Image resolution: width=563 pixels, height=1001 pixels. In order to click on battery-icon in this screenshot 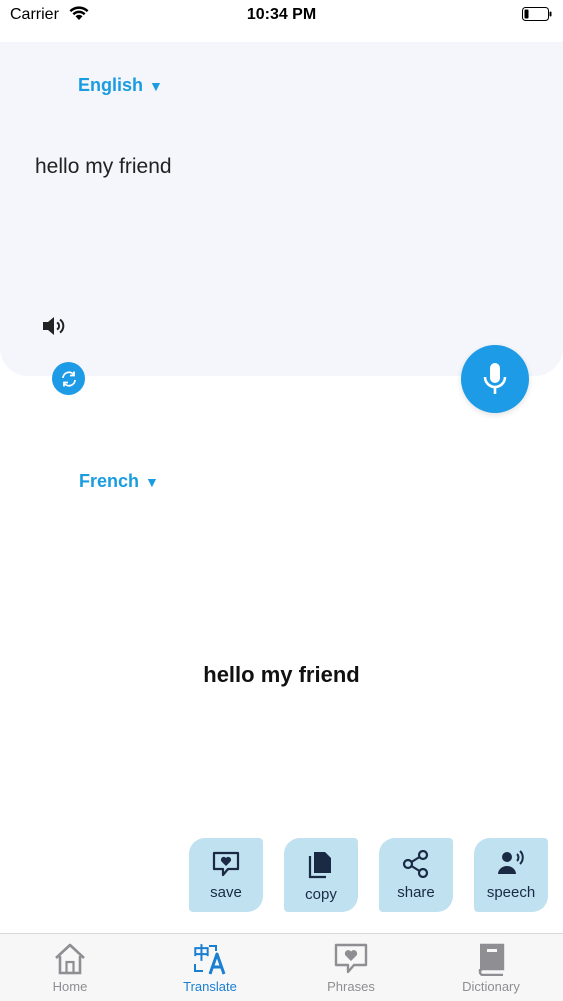, I will do `click(537, 14)`.